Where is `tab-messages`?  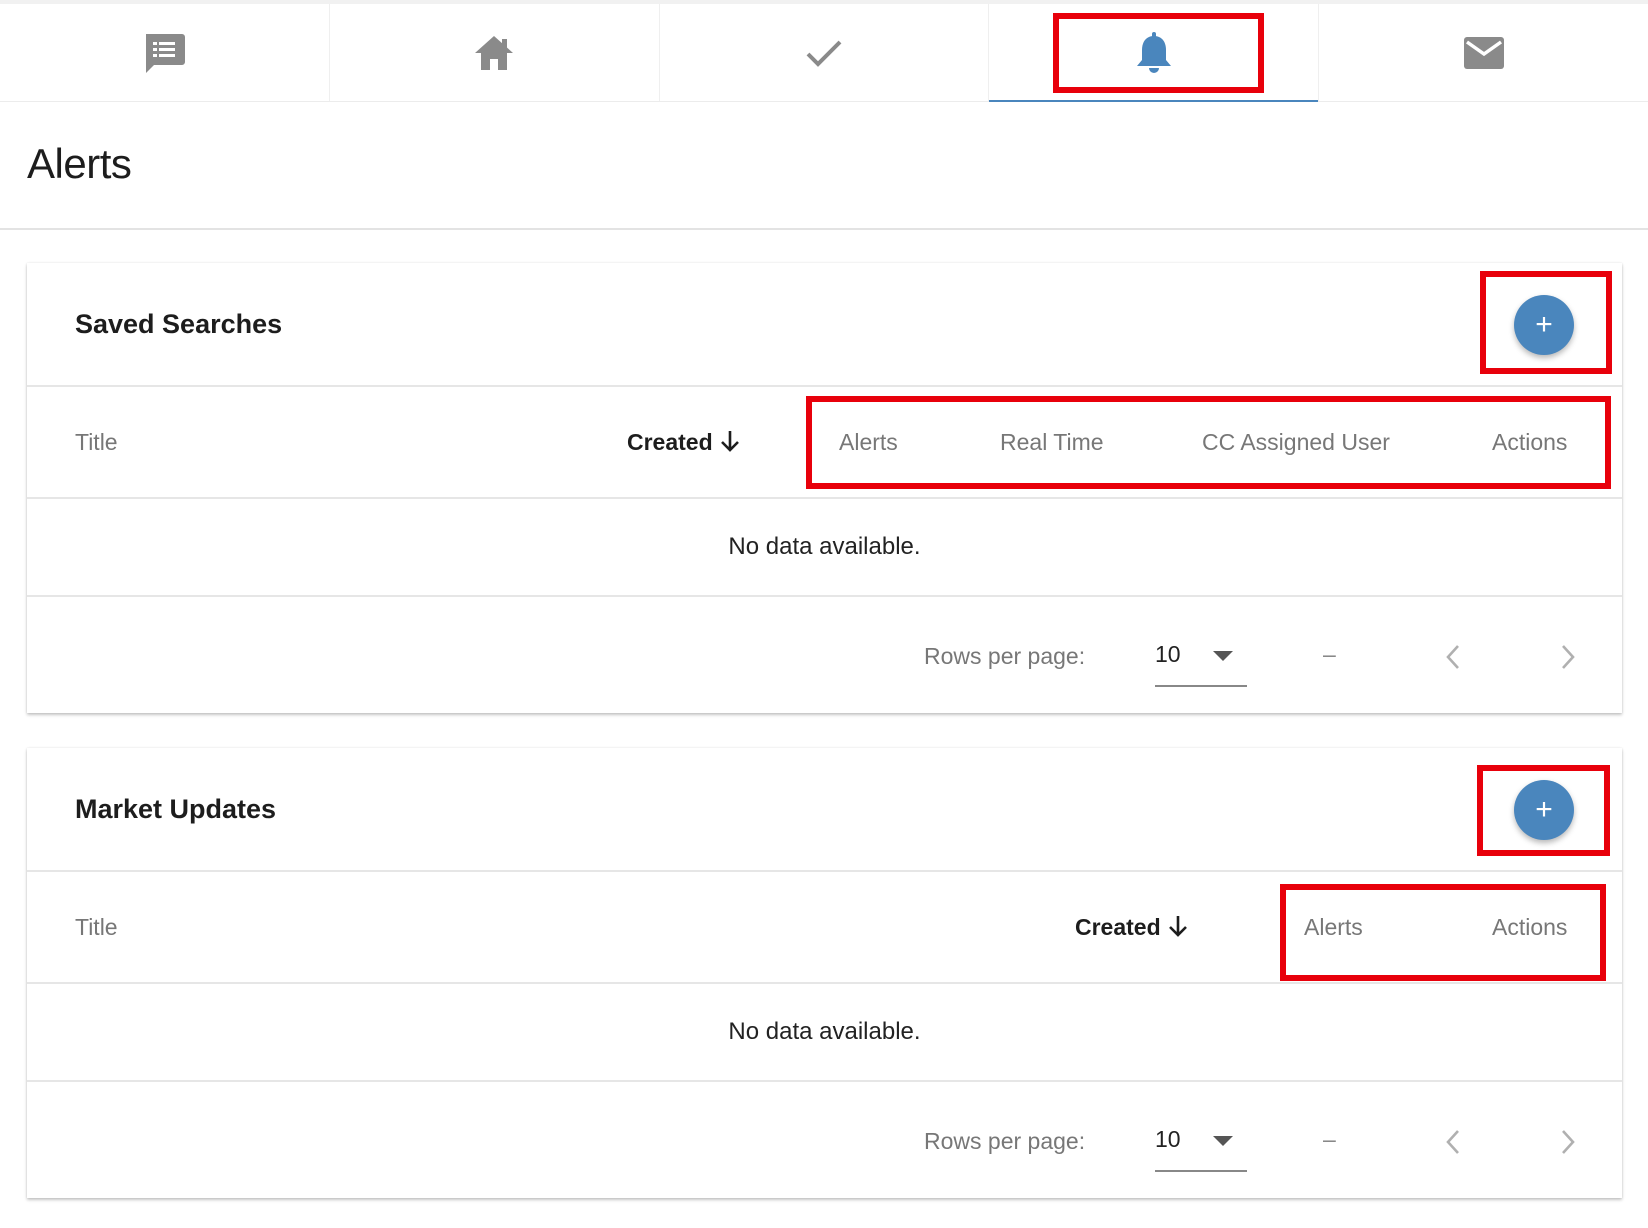 tab-messages is located at coordinates (165, 52).